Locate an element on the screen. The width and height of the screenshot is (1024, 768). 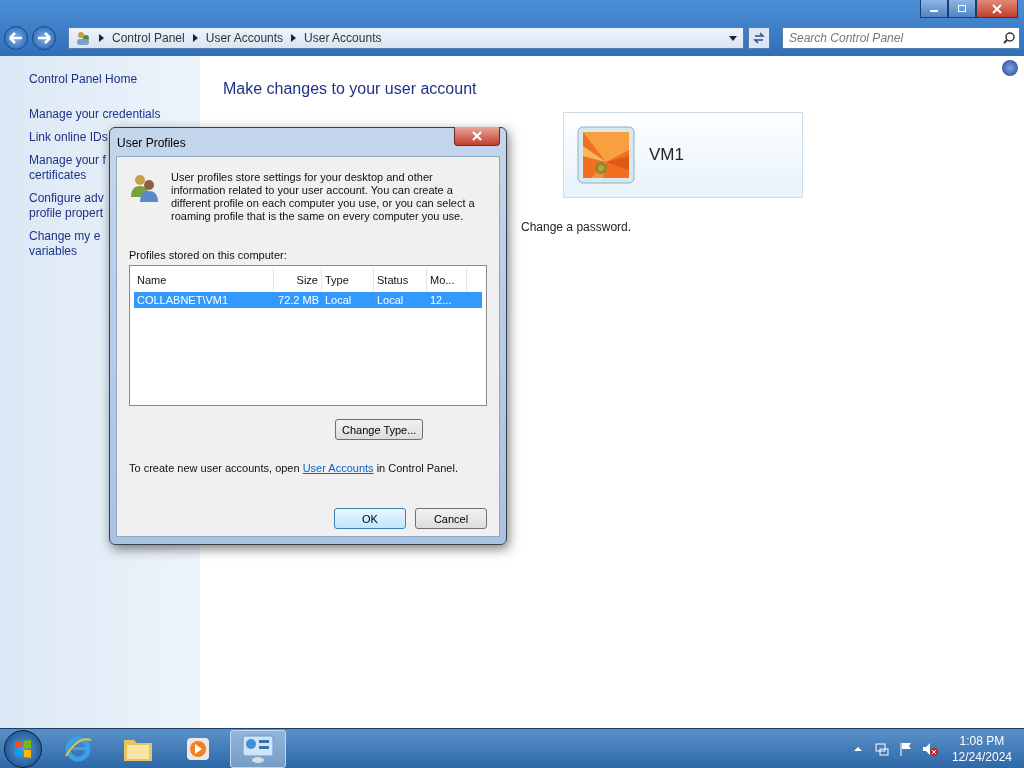
breadcrumb-item: Control Panel is located at coordinates (148, 38).